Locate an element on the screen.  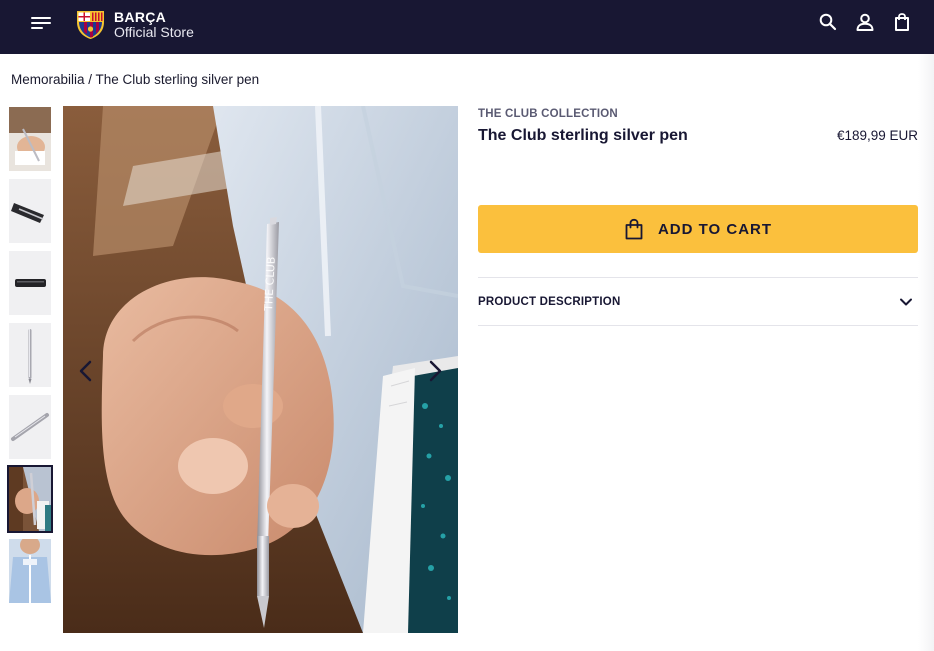
shopping-bag-icon is located at coordinates (634, 229).